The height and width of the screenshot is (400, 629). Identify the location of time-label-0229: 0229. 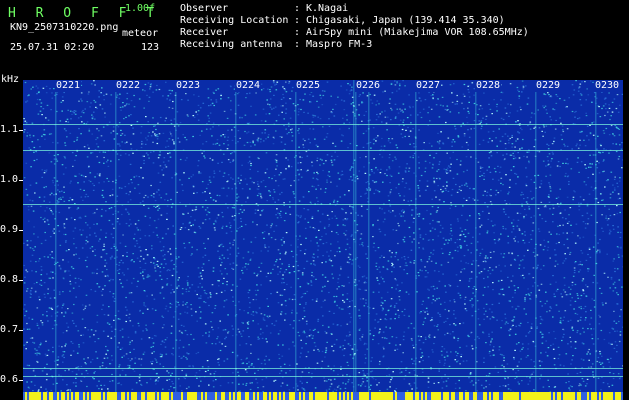
(548, 86).